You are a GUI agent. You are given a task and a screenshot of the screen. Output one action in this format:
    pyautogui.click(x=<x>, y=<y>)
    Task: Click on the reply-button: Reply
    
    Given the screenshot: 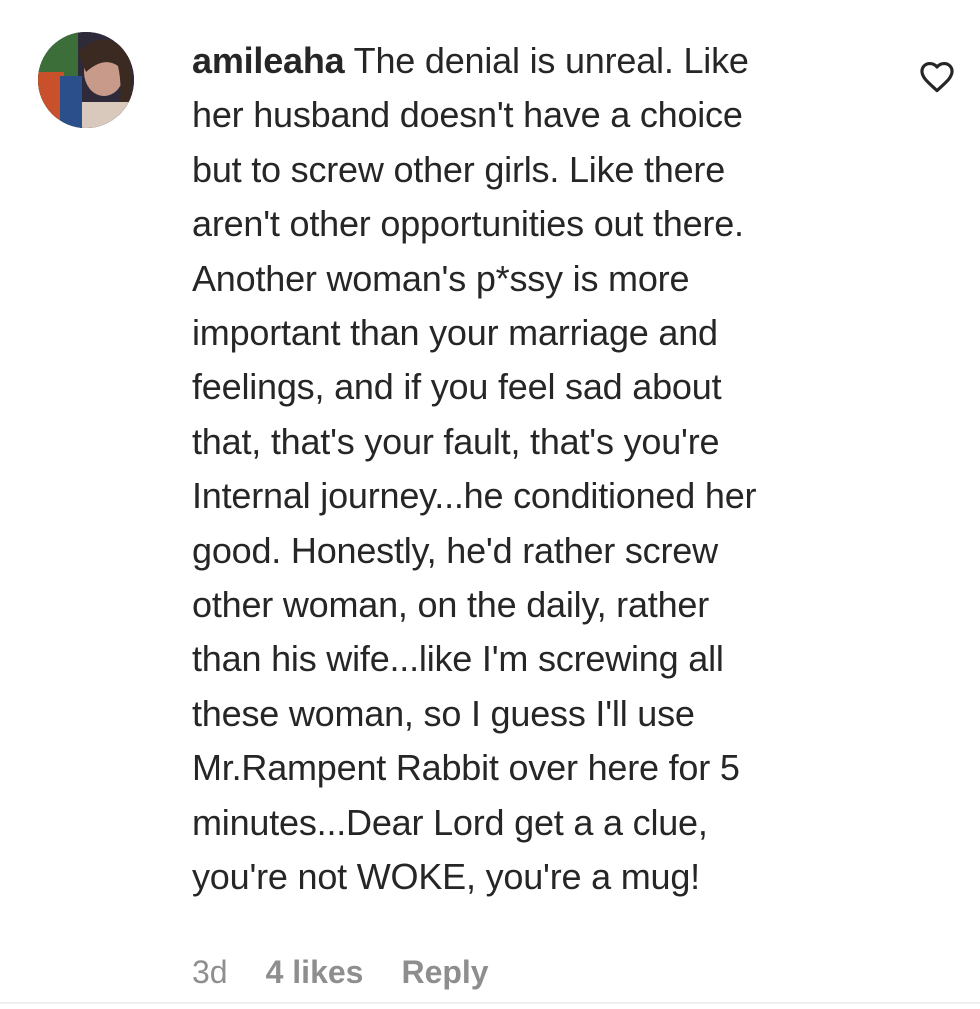 What is the action you would take?
    pyautogui.click(x=444, y=972)
    